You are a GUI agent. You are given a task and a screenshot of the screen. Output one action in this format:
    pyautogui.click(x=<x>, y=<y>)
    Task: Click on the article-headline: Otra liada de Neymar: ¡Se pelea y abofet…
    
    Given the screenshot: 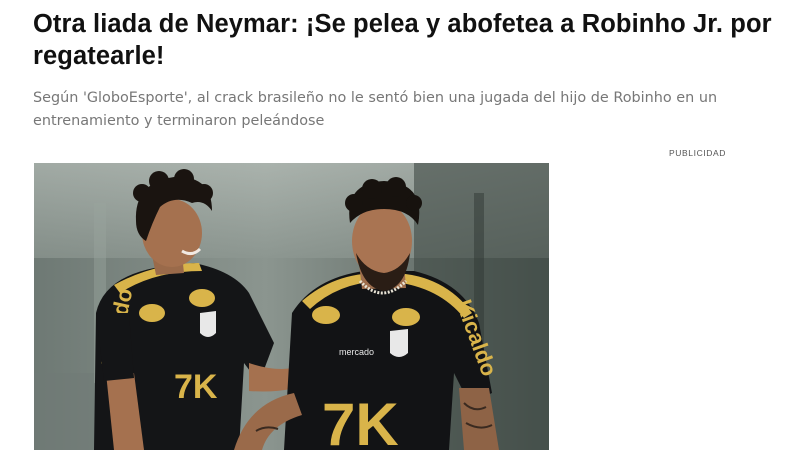 What is the action you would take?
    pyautogui.click(x=402, y=40)
    